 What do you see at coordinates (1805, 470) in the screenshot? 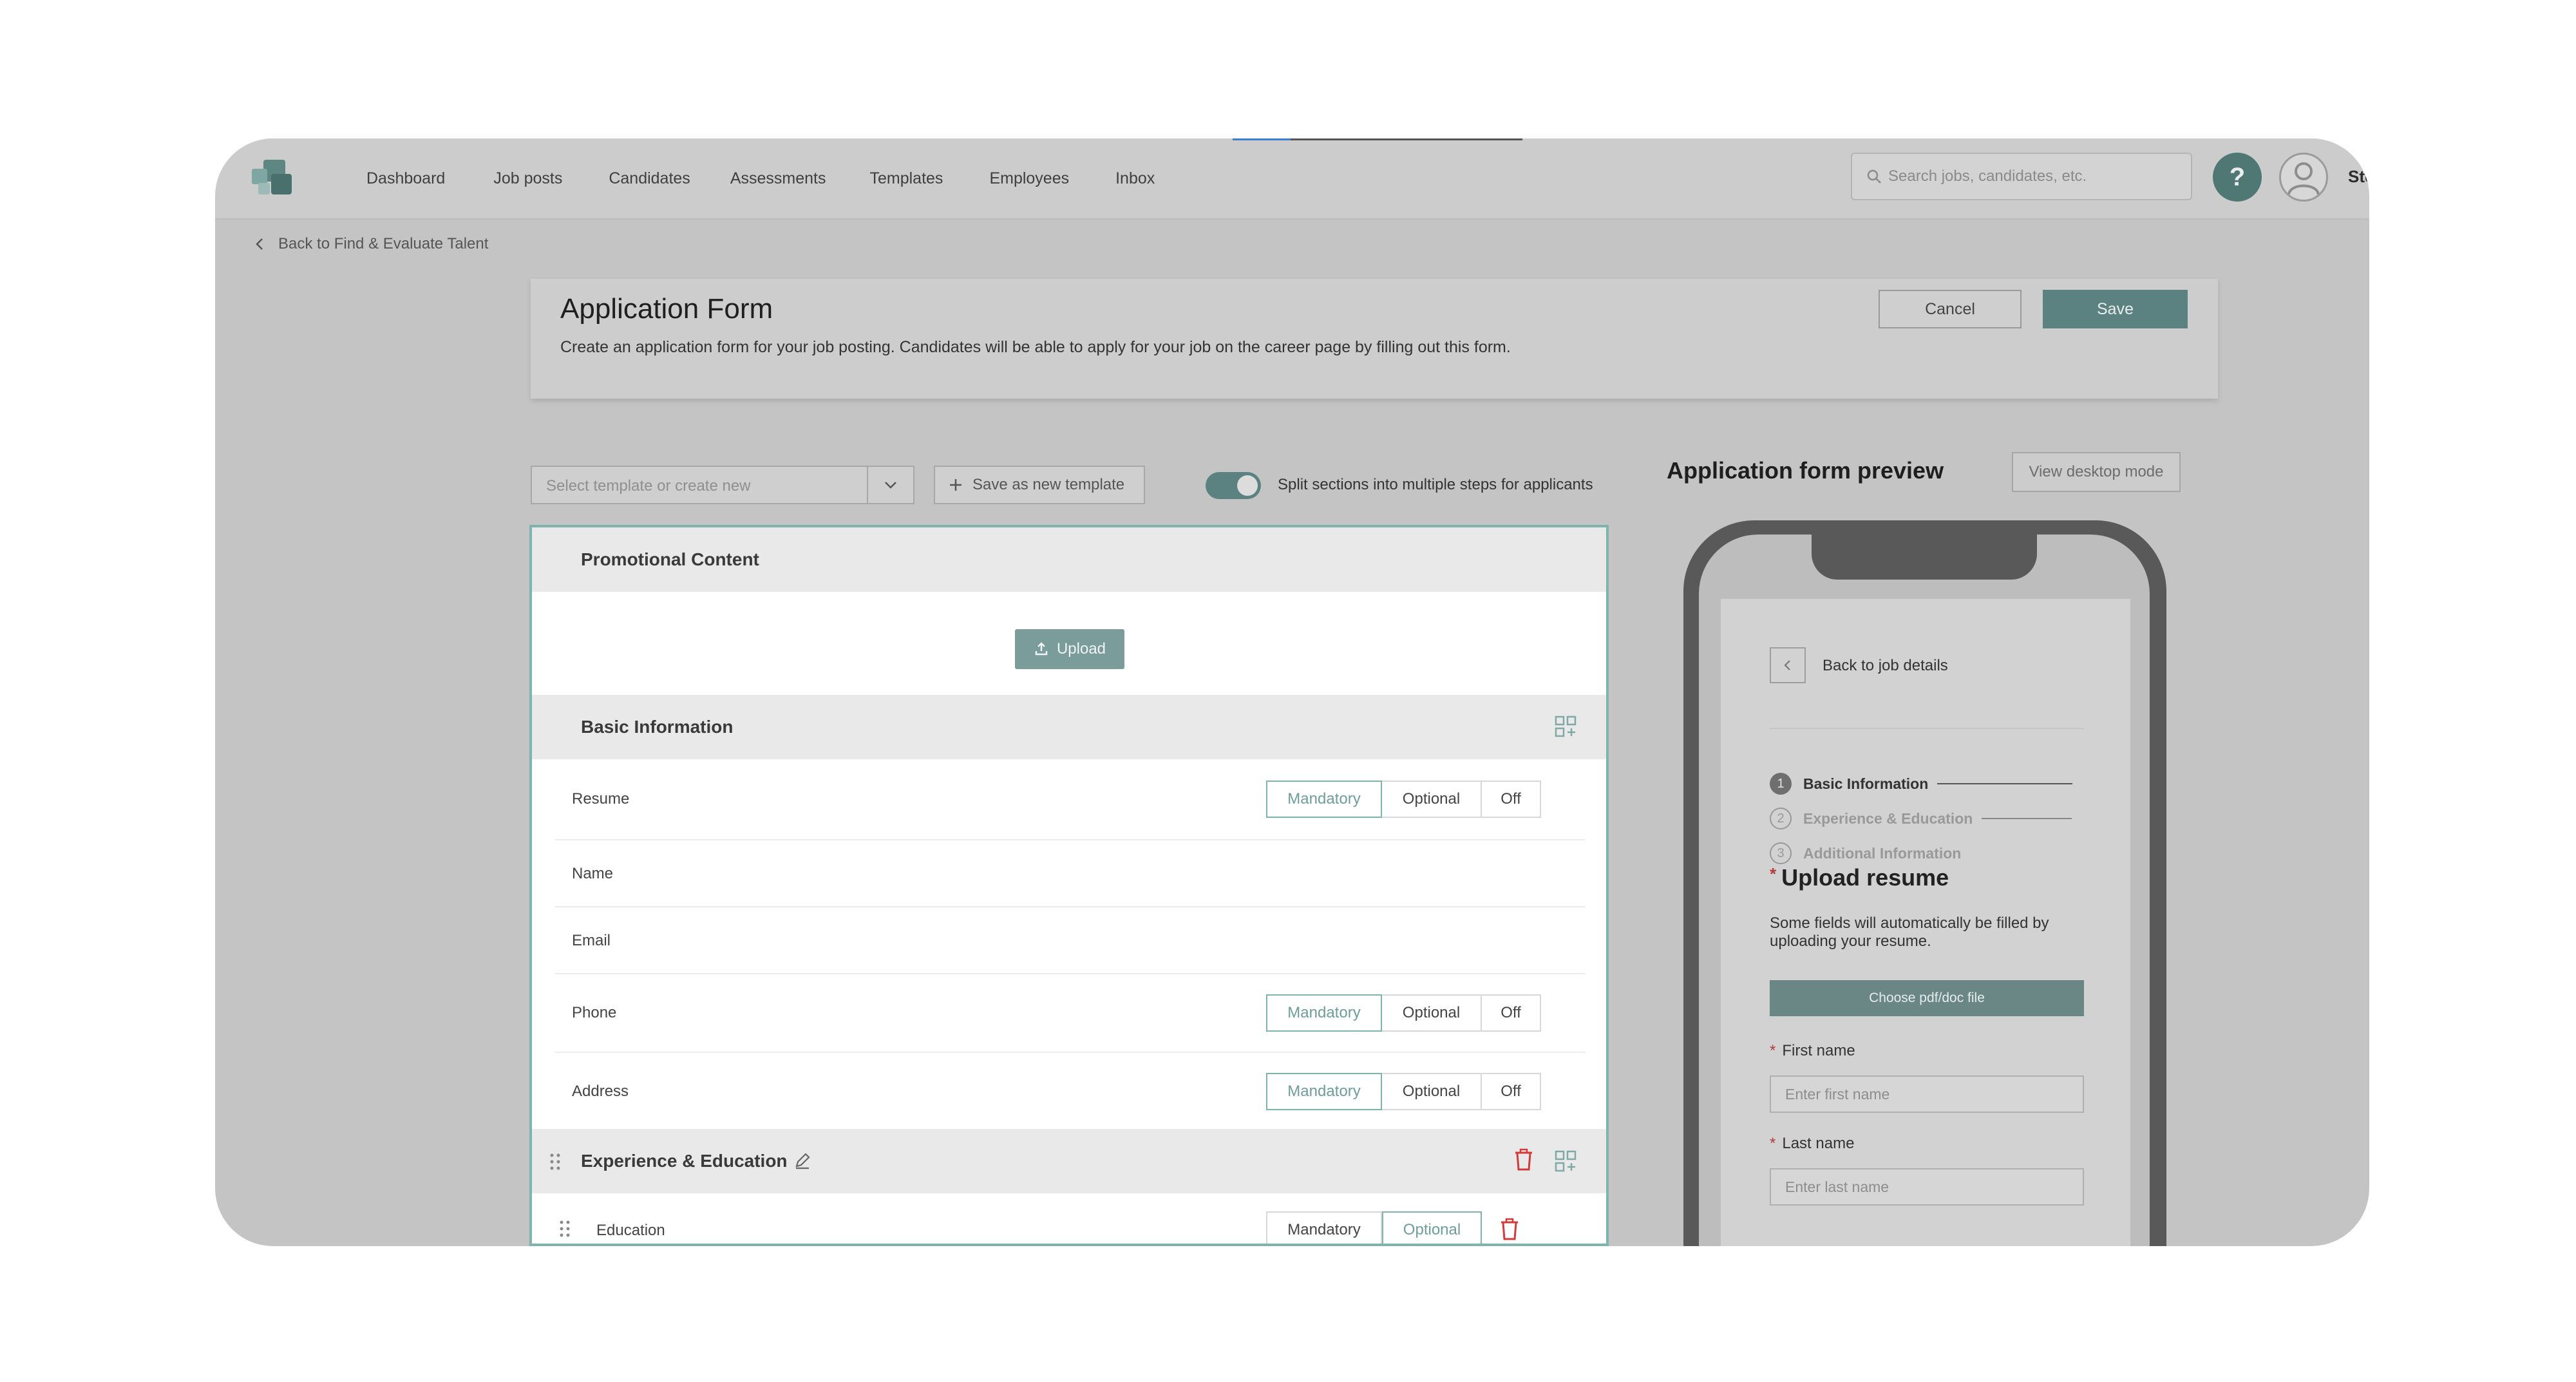
I see `preview-title: Application form preview` at bounding box center [1805, 470].